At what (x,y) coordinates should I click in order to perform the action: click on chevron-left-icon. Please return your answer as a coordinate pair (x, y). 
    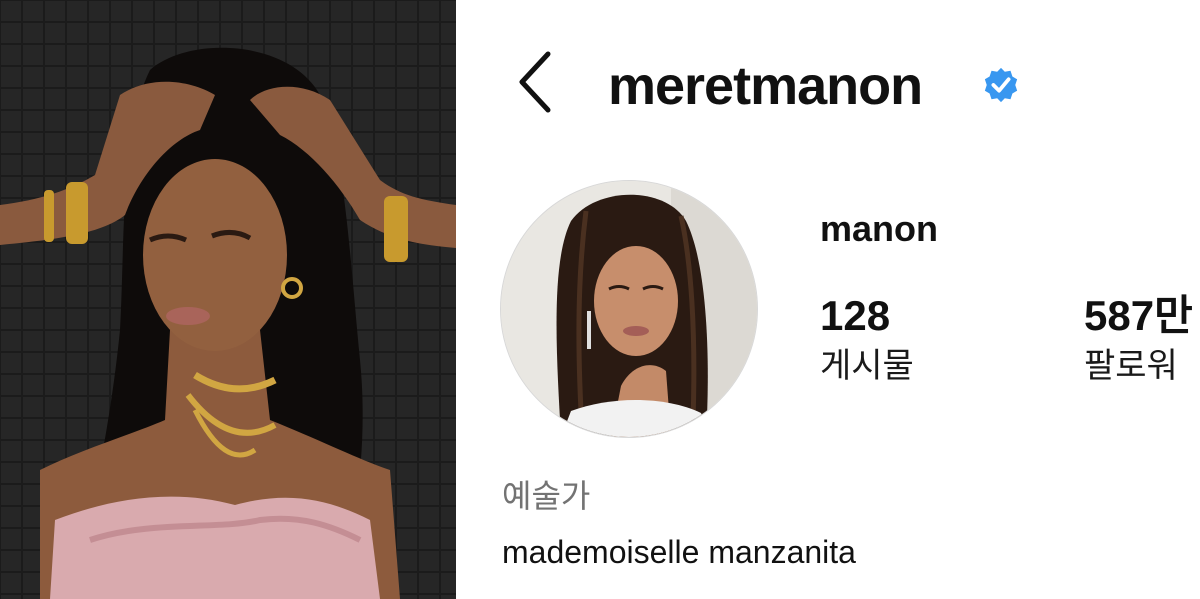
    Looking at the image, I should click on (535, 82).